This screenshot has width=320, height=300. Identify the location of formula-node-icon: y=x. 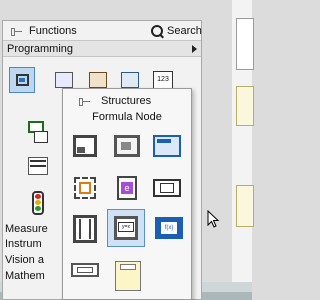
(126, 228).